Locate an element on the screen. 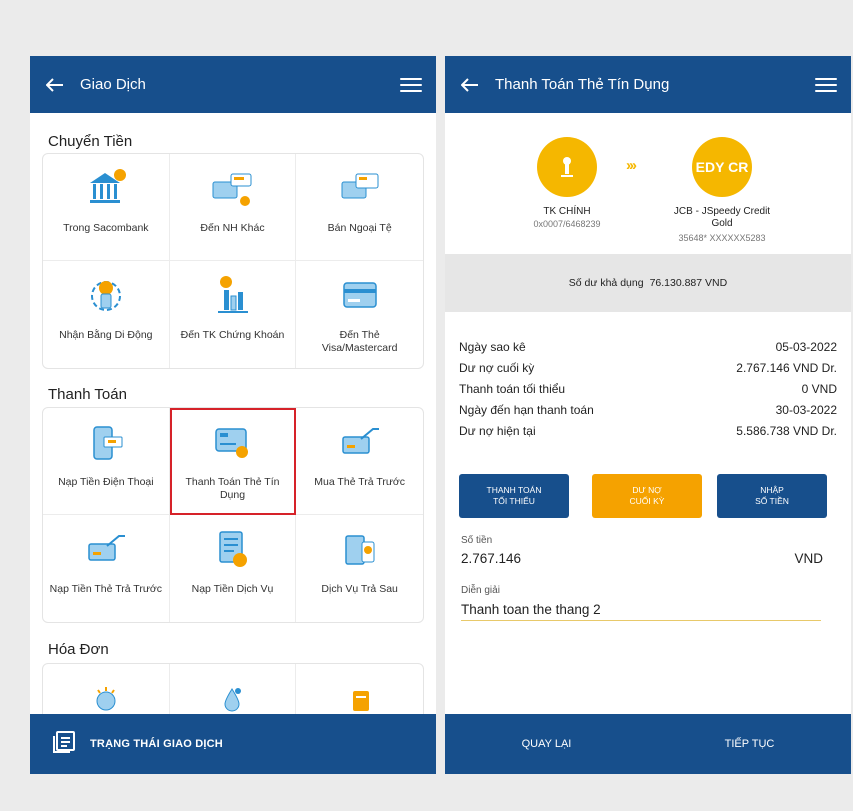 The height and width of the screenshot is (811, 853). cell-label: Nạp Tiền Dịch Vụ is located at coordinates (232, 589).